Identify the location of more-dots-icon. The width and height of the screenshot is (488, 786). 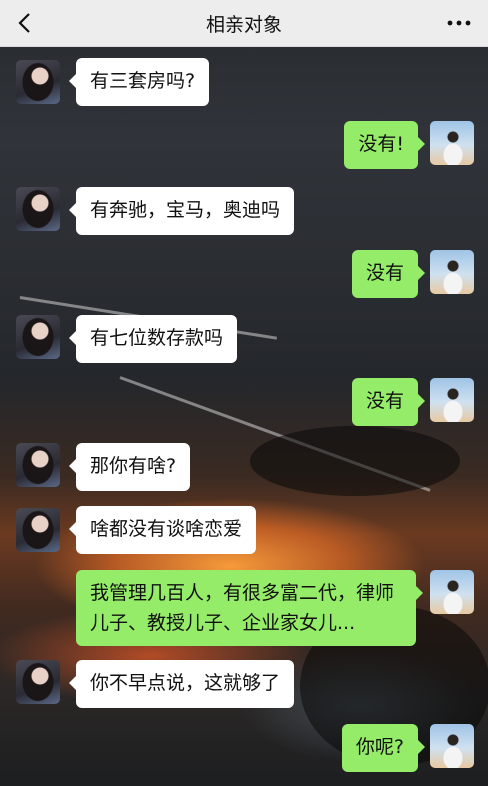
(459, 23).